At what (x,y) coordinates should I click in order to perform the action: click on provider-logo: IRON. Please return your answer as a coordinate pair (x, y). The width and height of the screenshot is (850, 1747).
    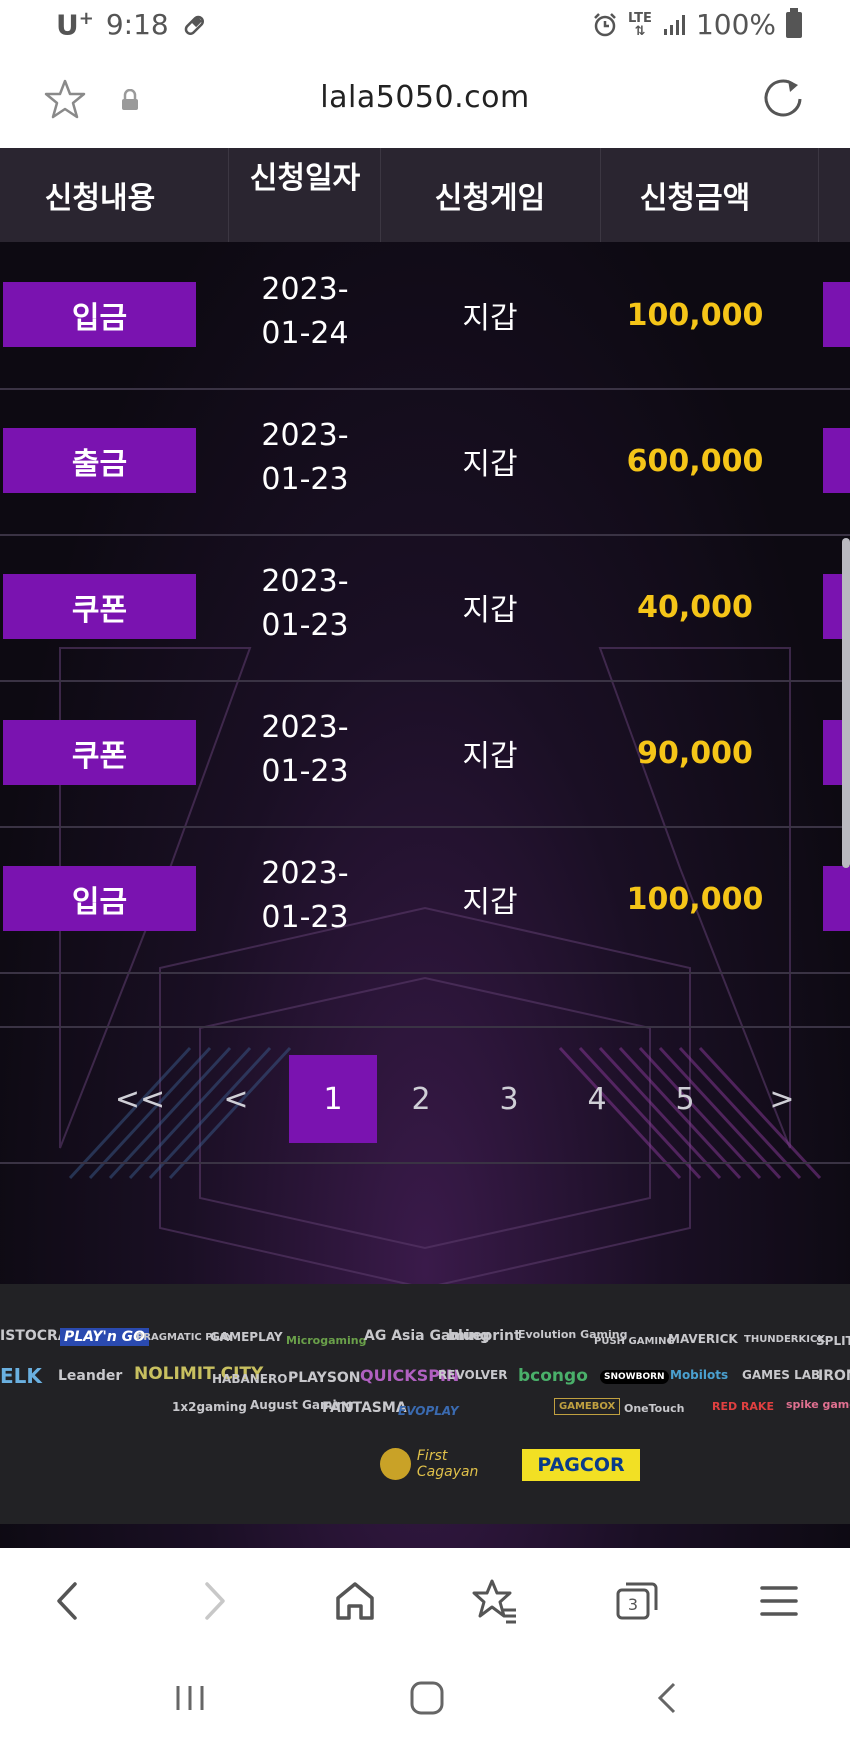
    Looking at the image, I should click on (834, 1376).